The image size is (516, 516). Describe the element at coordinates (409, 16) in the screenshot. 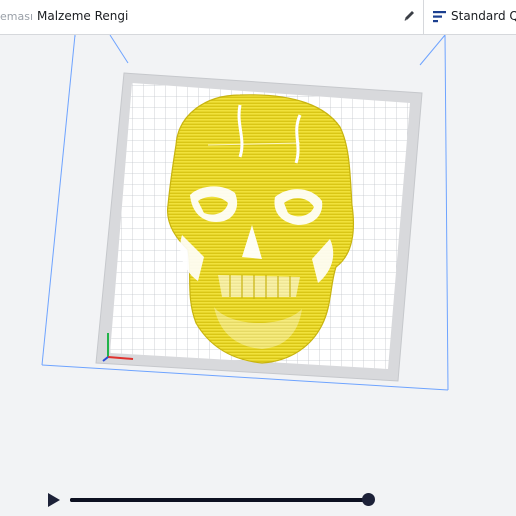

I see `pencil-icon` at that location.